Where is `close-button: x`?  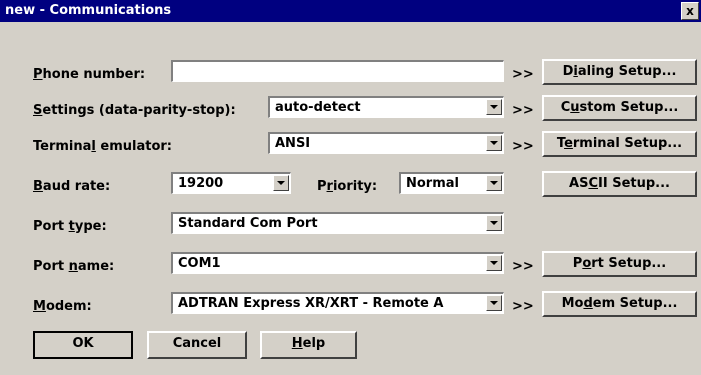
close-button: x is located at coordinates (690, 11).